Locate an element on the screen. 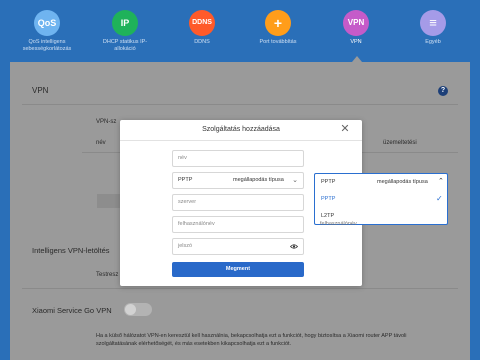 This screenshot has height=360, width=480. nav-label: DDNS is located at coordinates (202, 42).